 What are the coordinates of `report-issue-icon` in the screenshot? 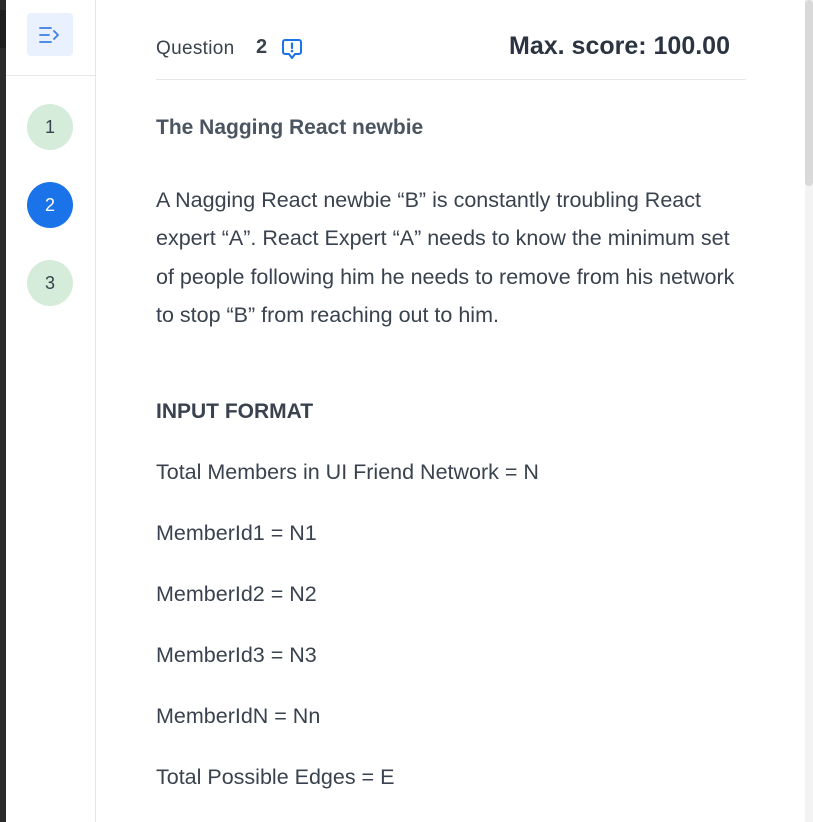 It's located at (292, 49).